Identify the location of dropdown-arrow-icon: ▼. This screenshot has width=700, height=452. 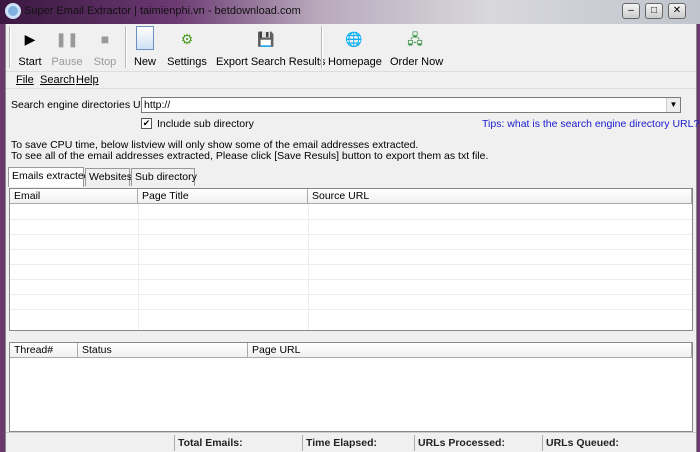
(673, 105).